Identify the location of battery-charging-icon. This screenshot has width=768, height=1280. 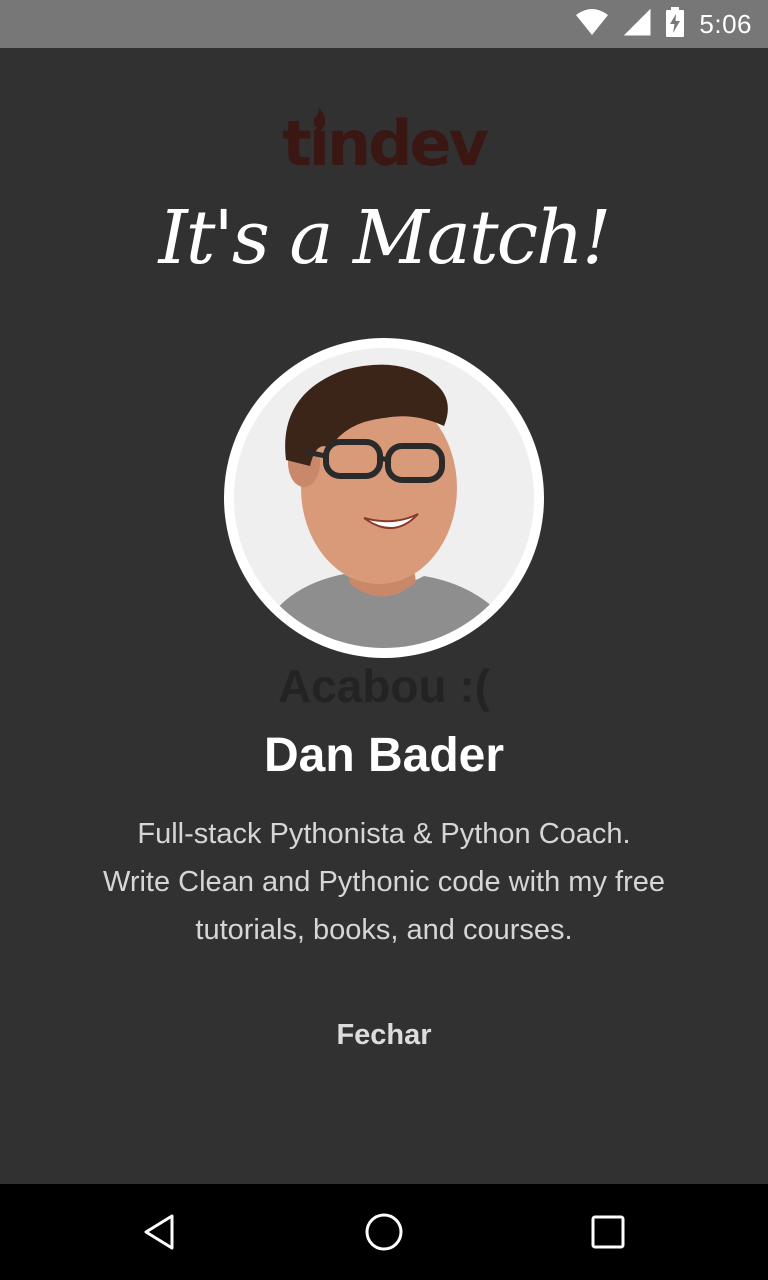
(675, 24).